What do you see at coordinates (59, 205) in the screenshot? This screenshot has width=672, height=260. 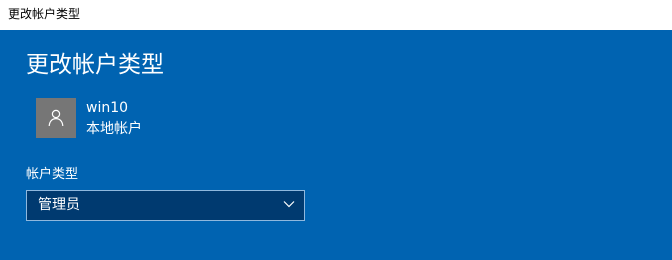 I see `account-type-selected-value: 管理员` at bounding box center [59, 205].